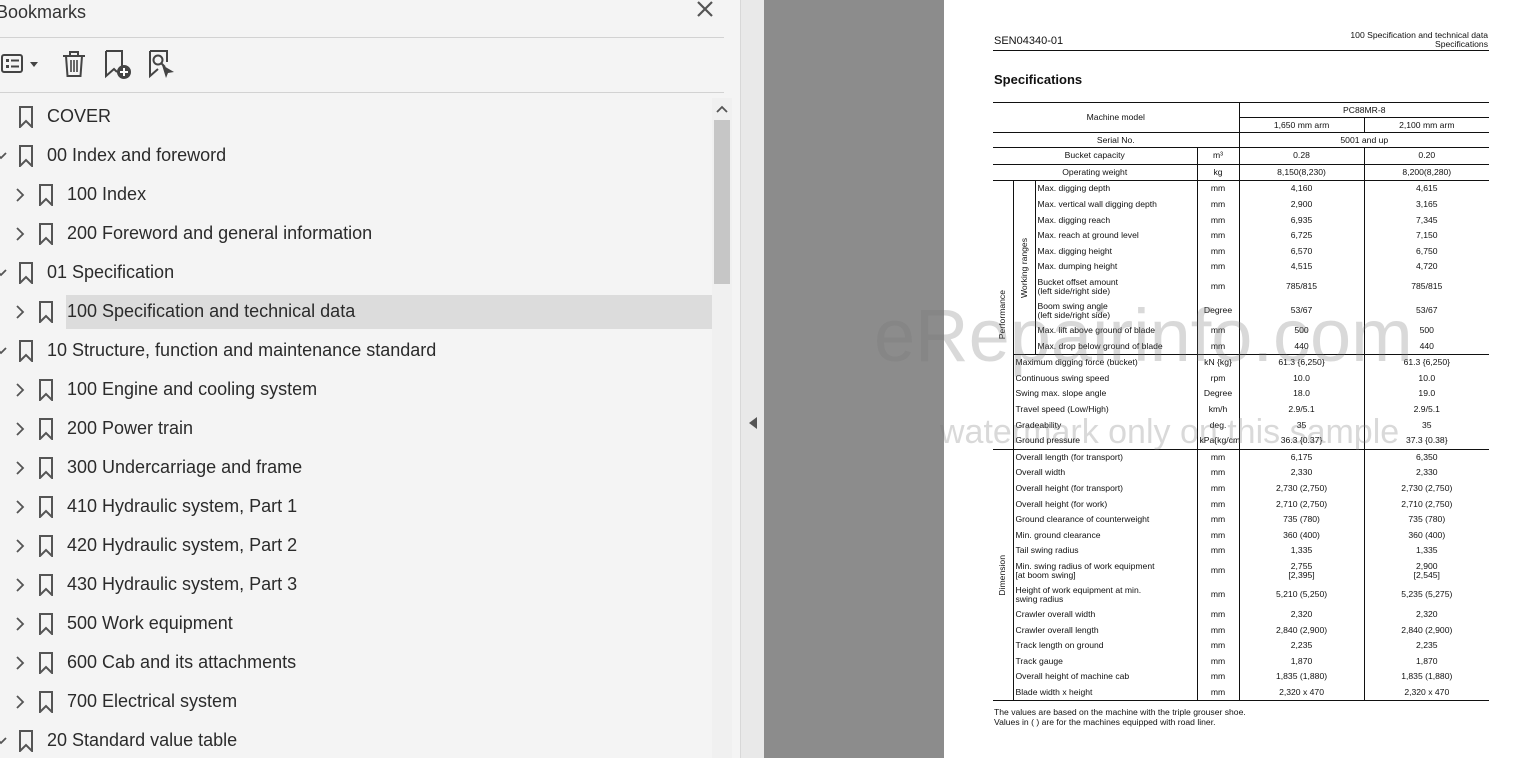 The width and height of the screenshot is (1536, 758). I want to click on table-row: Crawler overall width mm 2,320 2,320, so click(1241, 614).